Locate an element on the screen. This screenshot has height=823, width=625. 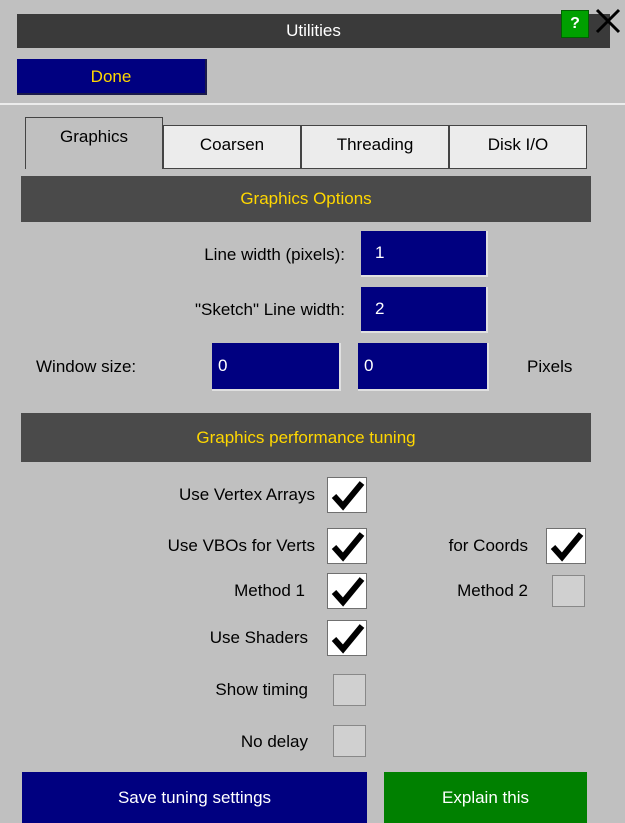
line-width-input: 1 is located at coordinates (424, 254).